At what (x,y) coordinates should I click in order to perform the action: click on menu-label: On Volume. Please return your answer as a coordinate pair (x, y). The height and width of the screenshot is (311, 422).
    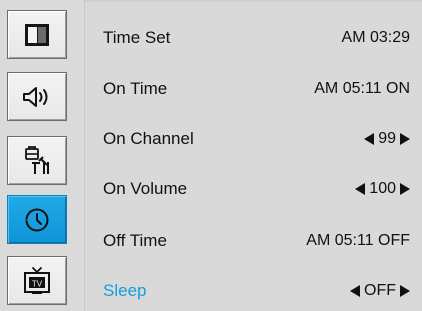
    Looking at the image, I should click on (145, 188).